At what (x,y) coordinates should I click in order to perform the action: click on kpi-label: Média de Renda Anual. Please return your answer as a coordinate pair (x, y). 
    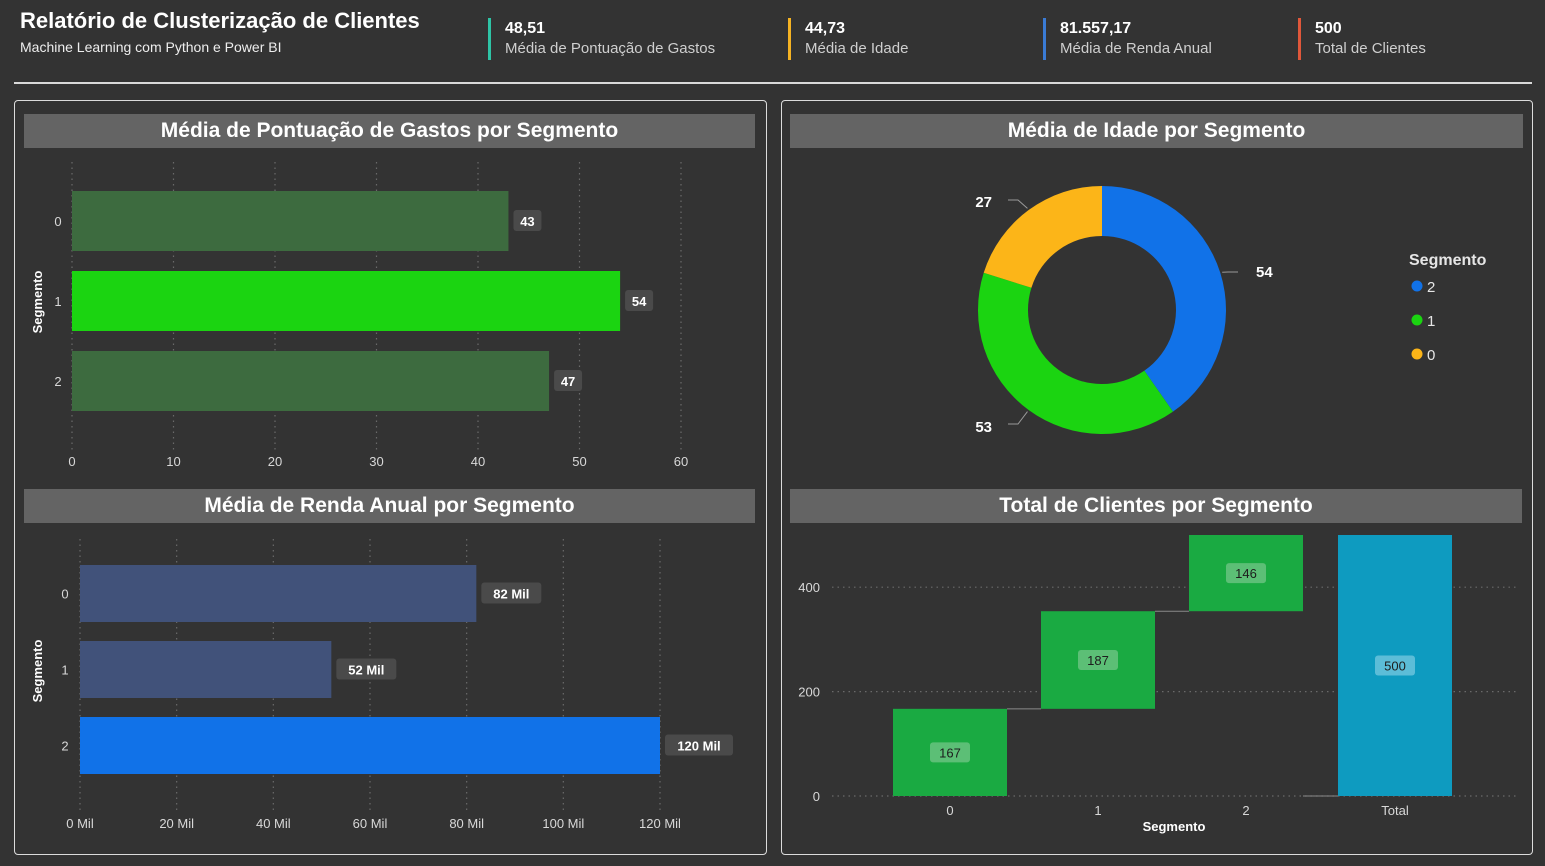
    Looking at the image, I should click on (1136, 48).